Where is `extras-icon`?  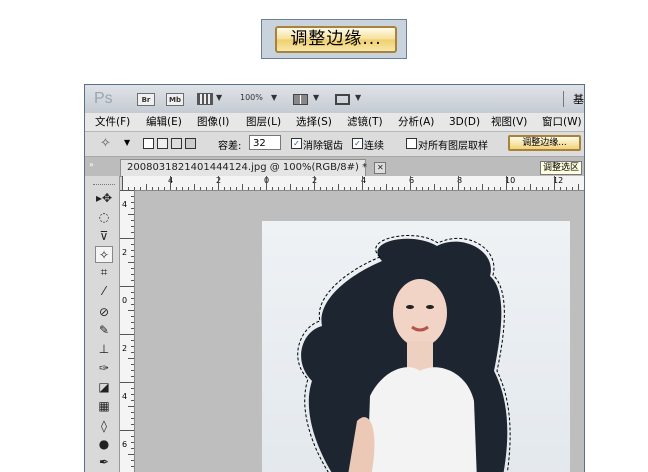
extras-icon is located at coordinates (205, 99).